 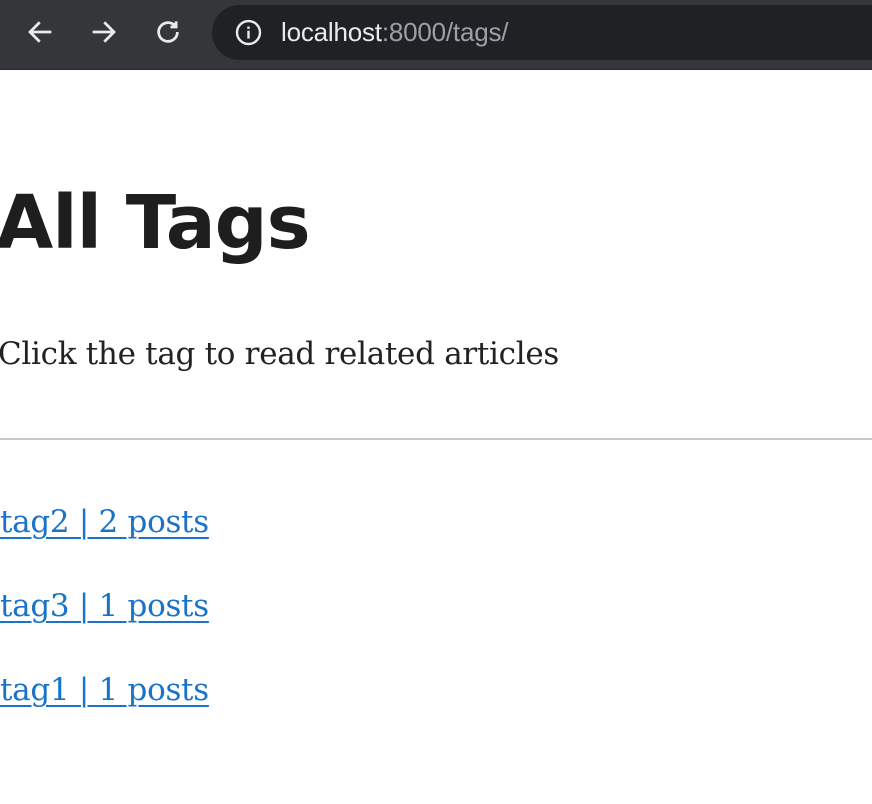 I want to click on reload-icon, so click(x=168, y=32).